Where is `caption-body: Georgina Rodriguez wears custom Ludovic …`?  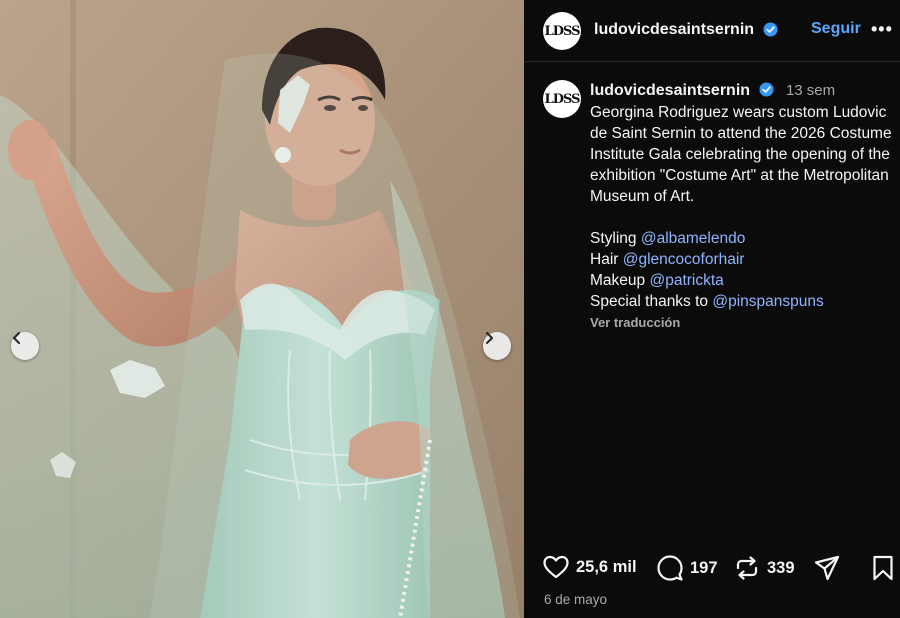
caption-body: Georgina Rodriguez wears custom Ludovic … is located at coordinates (745, 217).